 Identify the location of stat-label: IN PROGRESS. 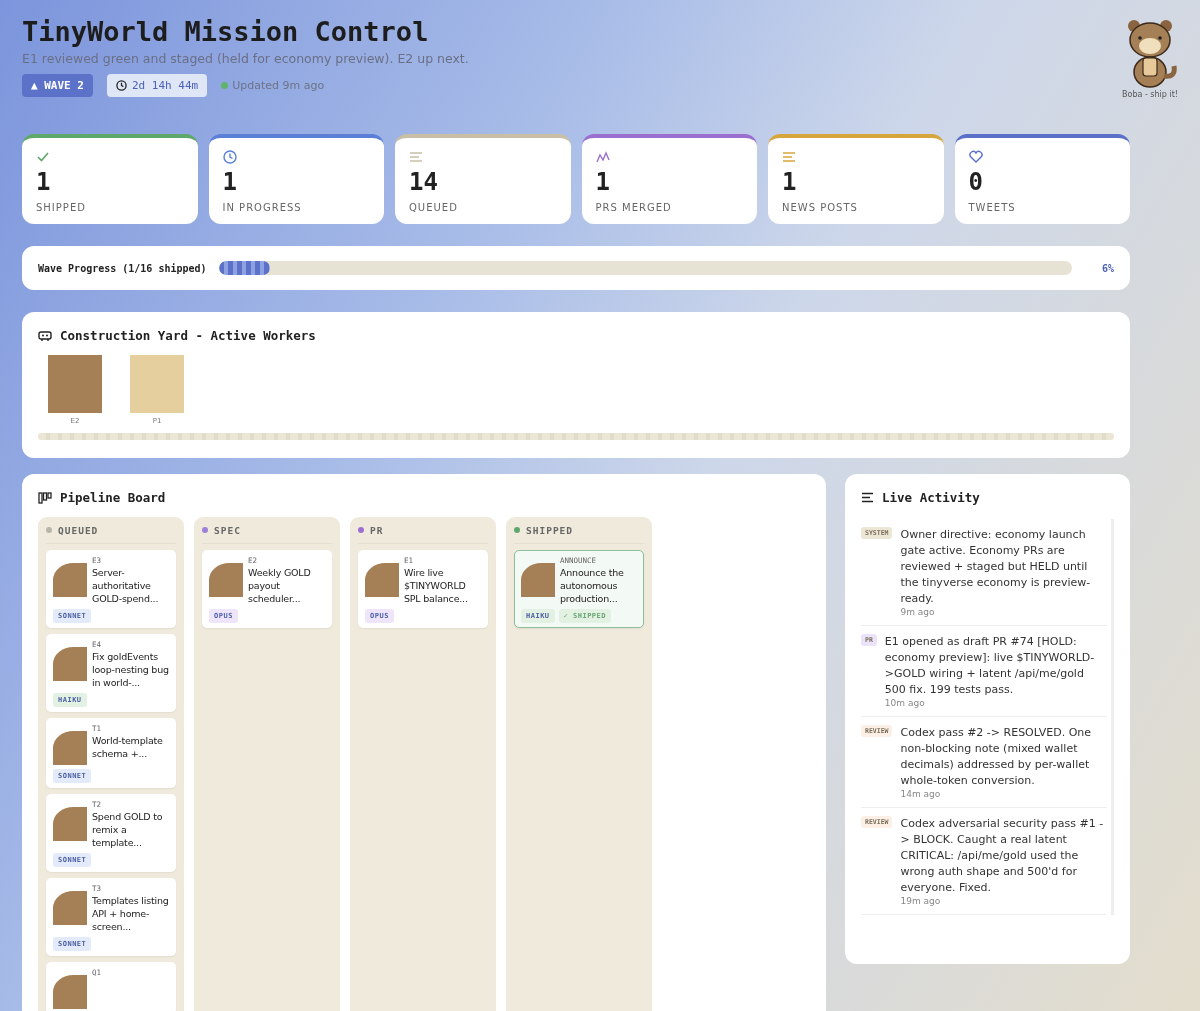
(262, 207).